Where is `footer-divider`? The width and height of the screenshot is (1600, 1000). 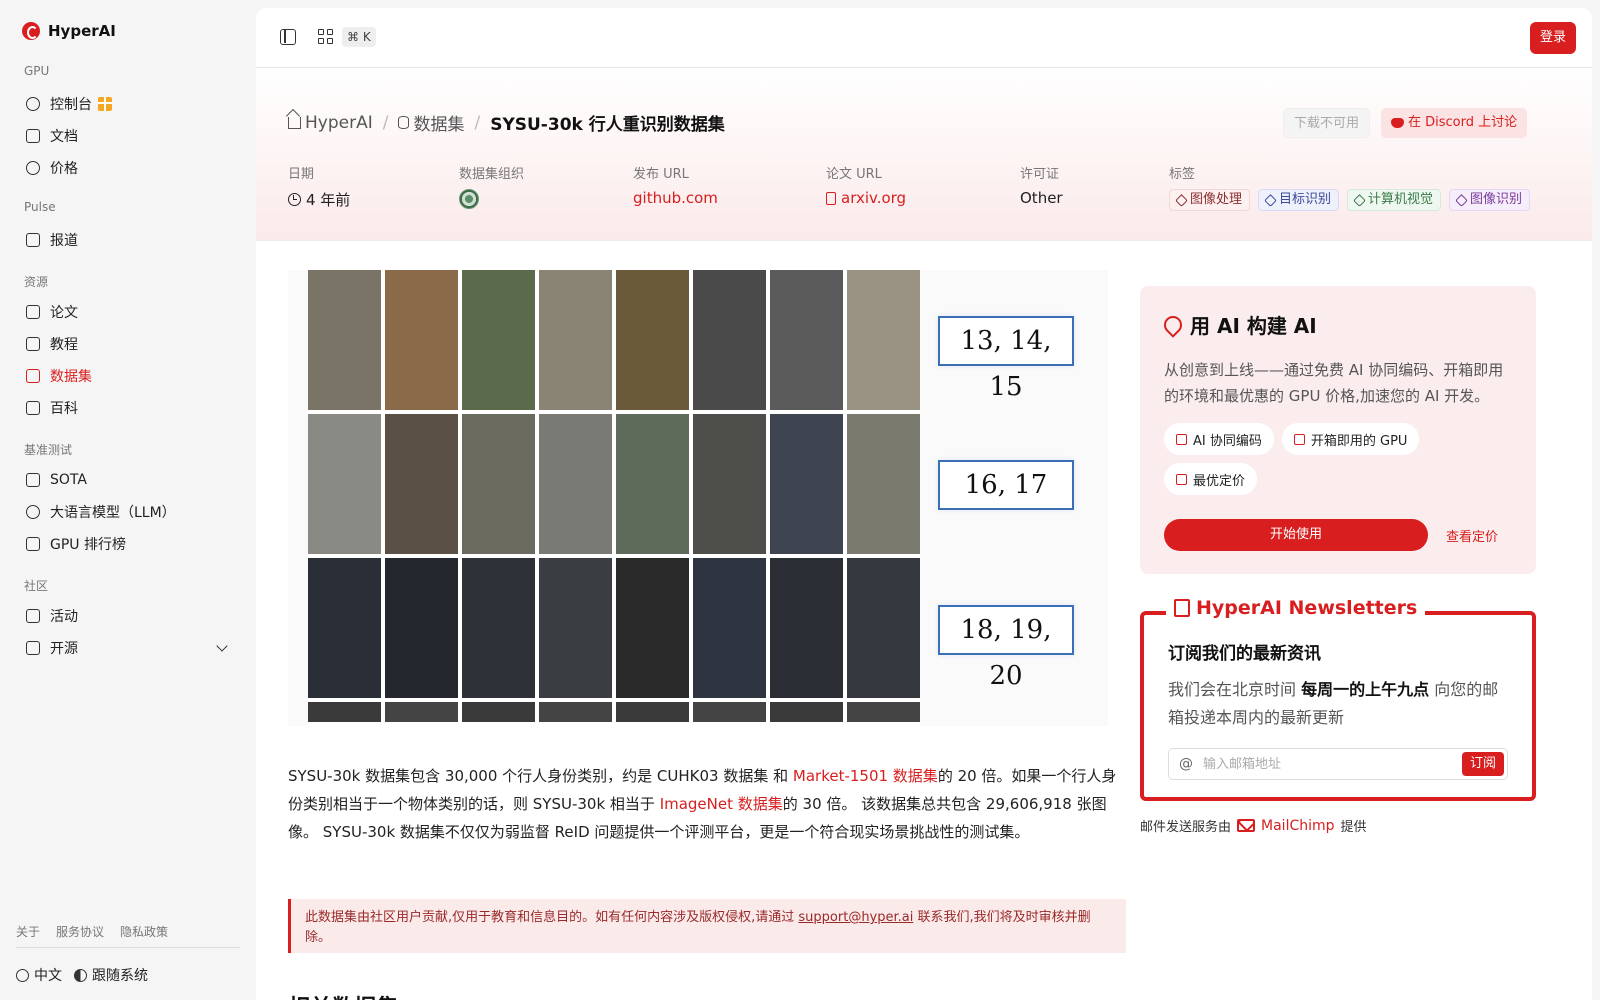 footer-divider is located at coordinates (128, 947).